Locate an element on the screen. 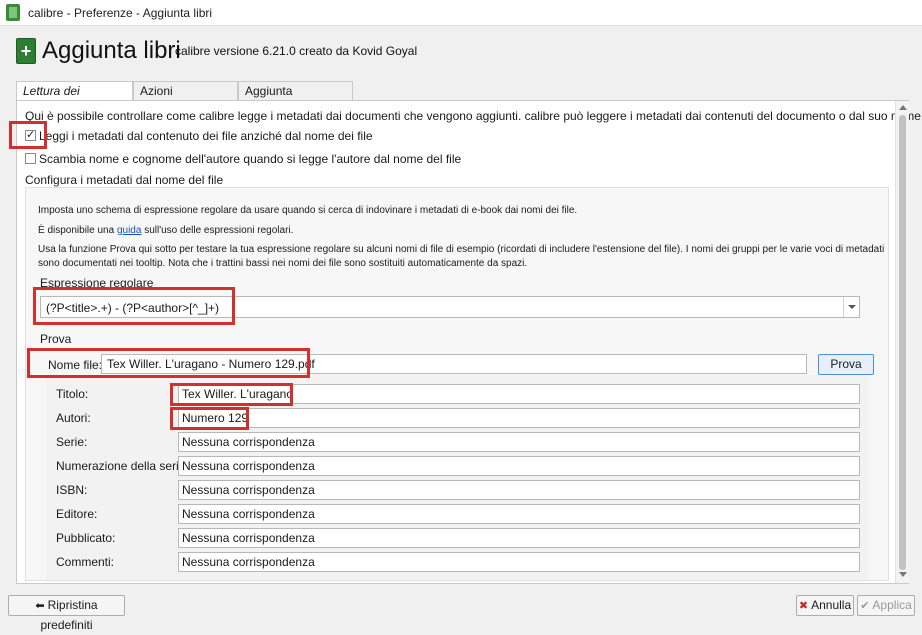 This screenshot has width=922, height=635. section-title: Configura i metadati dal nome del file is located at coordinates (124, 180).